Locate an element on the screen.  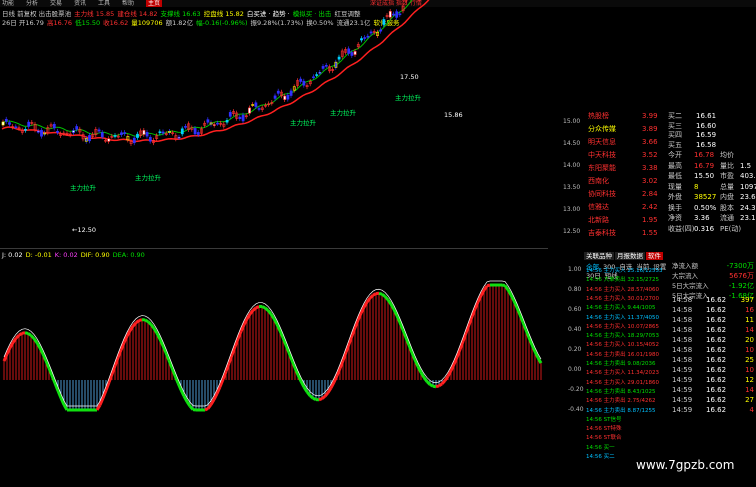
menu-item: 分析 is located at coordinates (32, 3).